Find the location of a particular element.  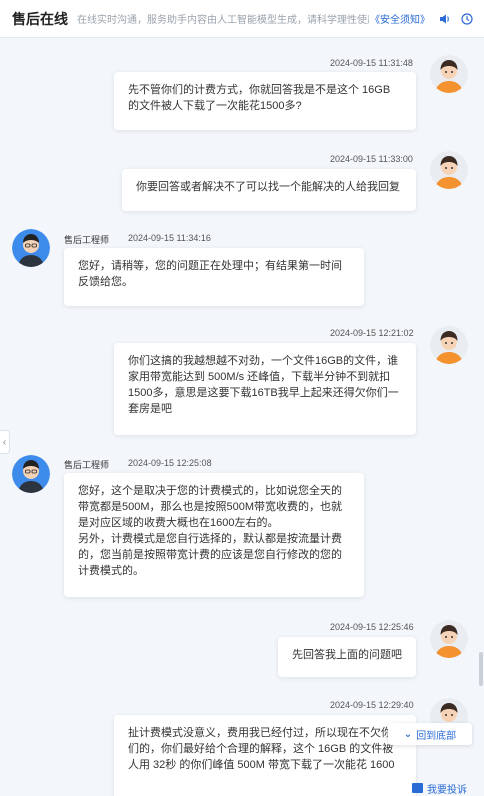

page-title: 售后在线 is located at coordinates (40, 18).